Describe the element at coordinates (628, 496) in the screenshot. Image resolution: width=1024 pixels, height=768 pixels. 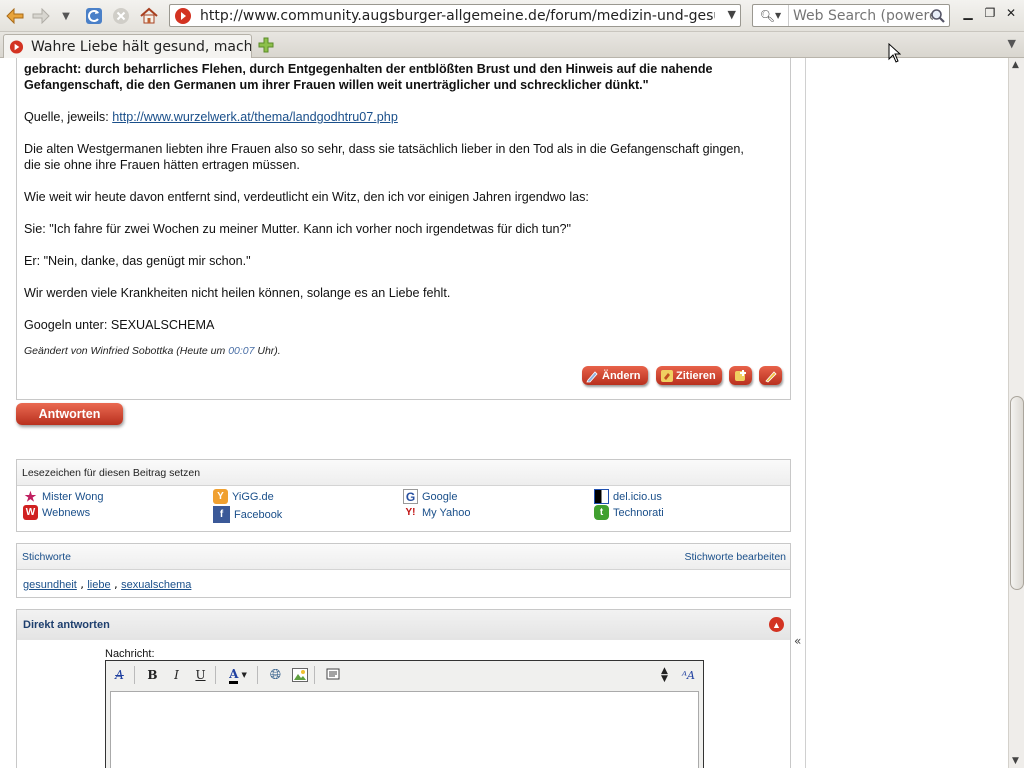
I see `bookmark-delicious: del.icio.us` at that location.